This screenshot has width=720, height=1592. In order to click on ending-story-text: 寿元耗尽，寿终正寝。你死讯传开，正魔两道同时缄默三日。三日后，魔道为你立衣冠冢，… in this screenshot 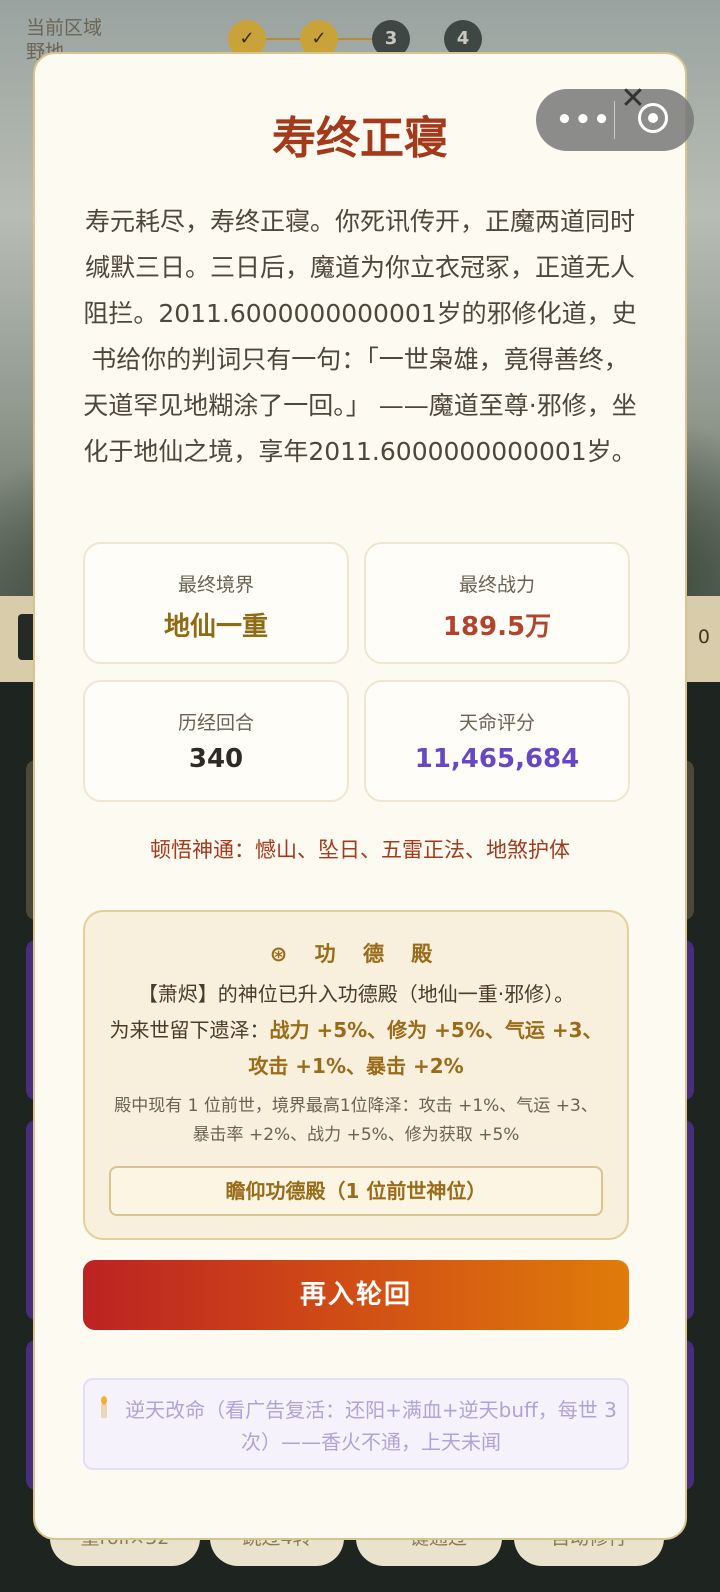, I will do `click(360, 336)`.